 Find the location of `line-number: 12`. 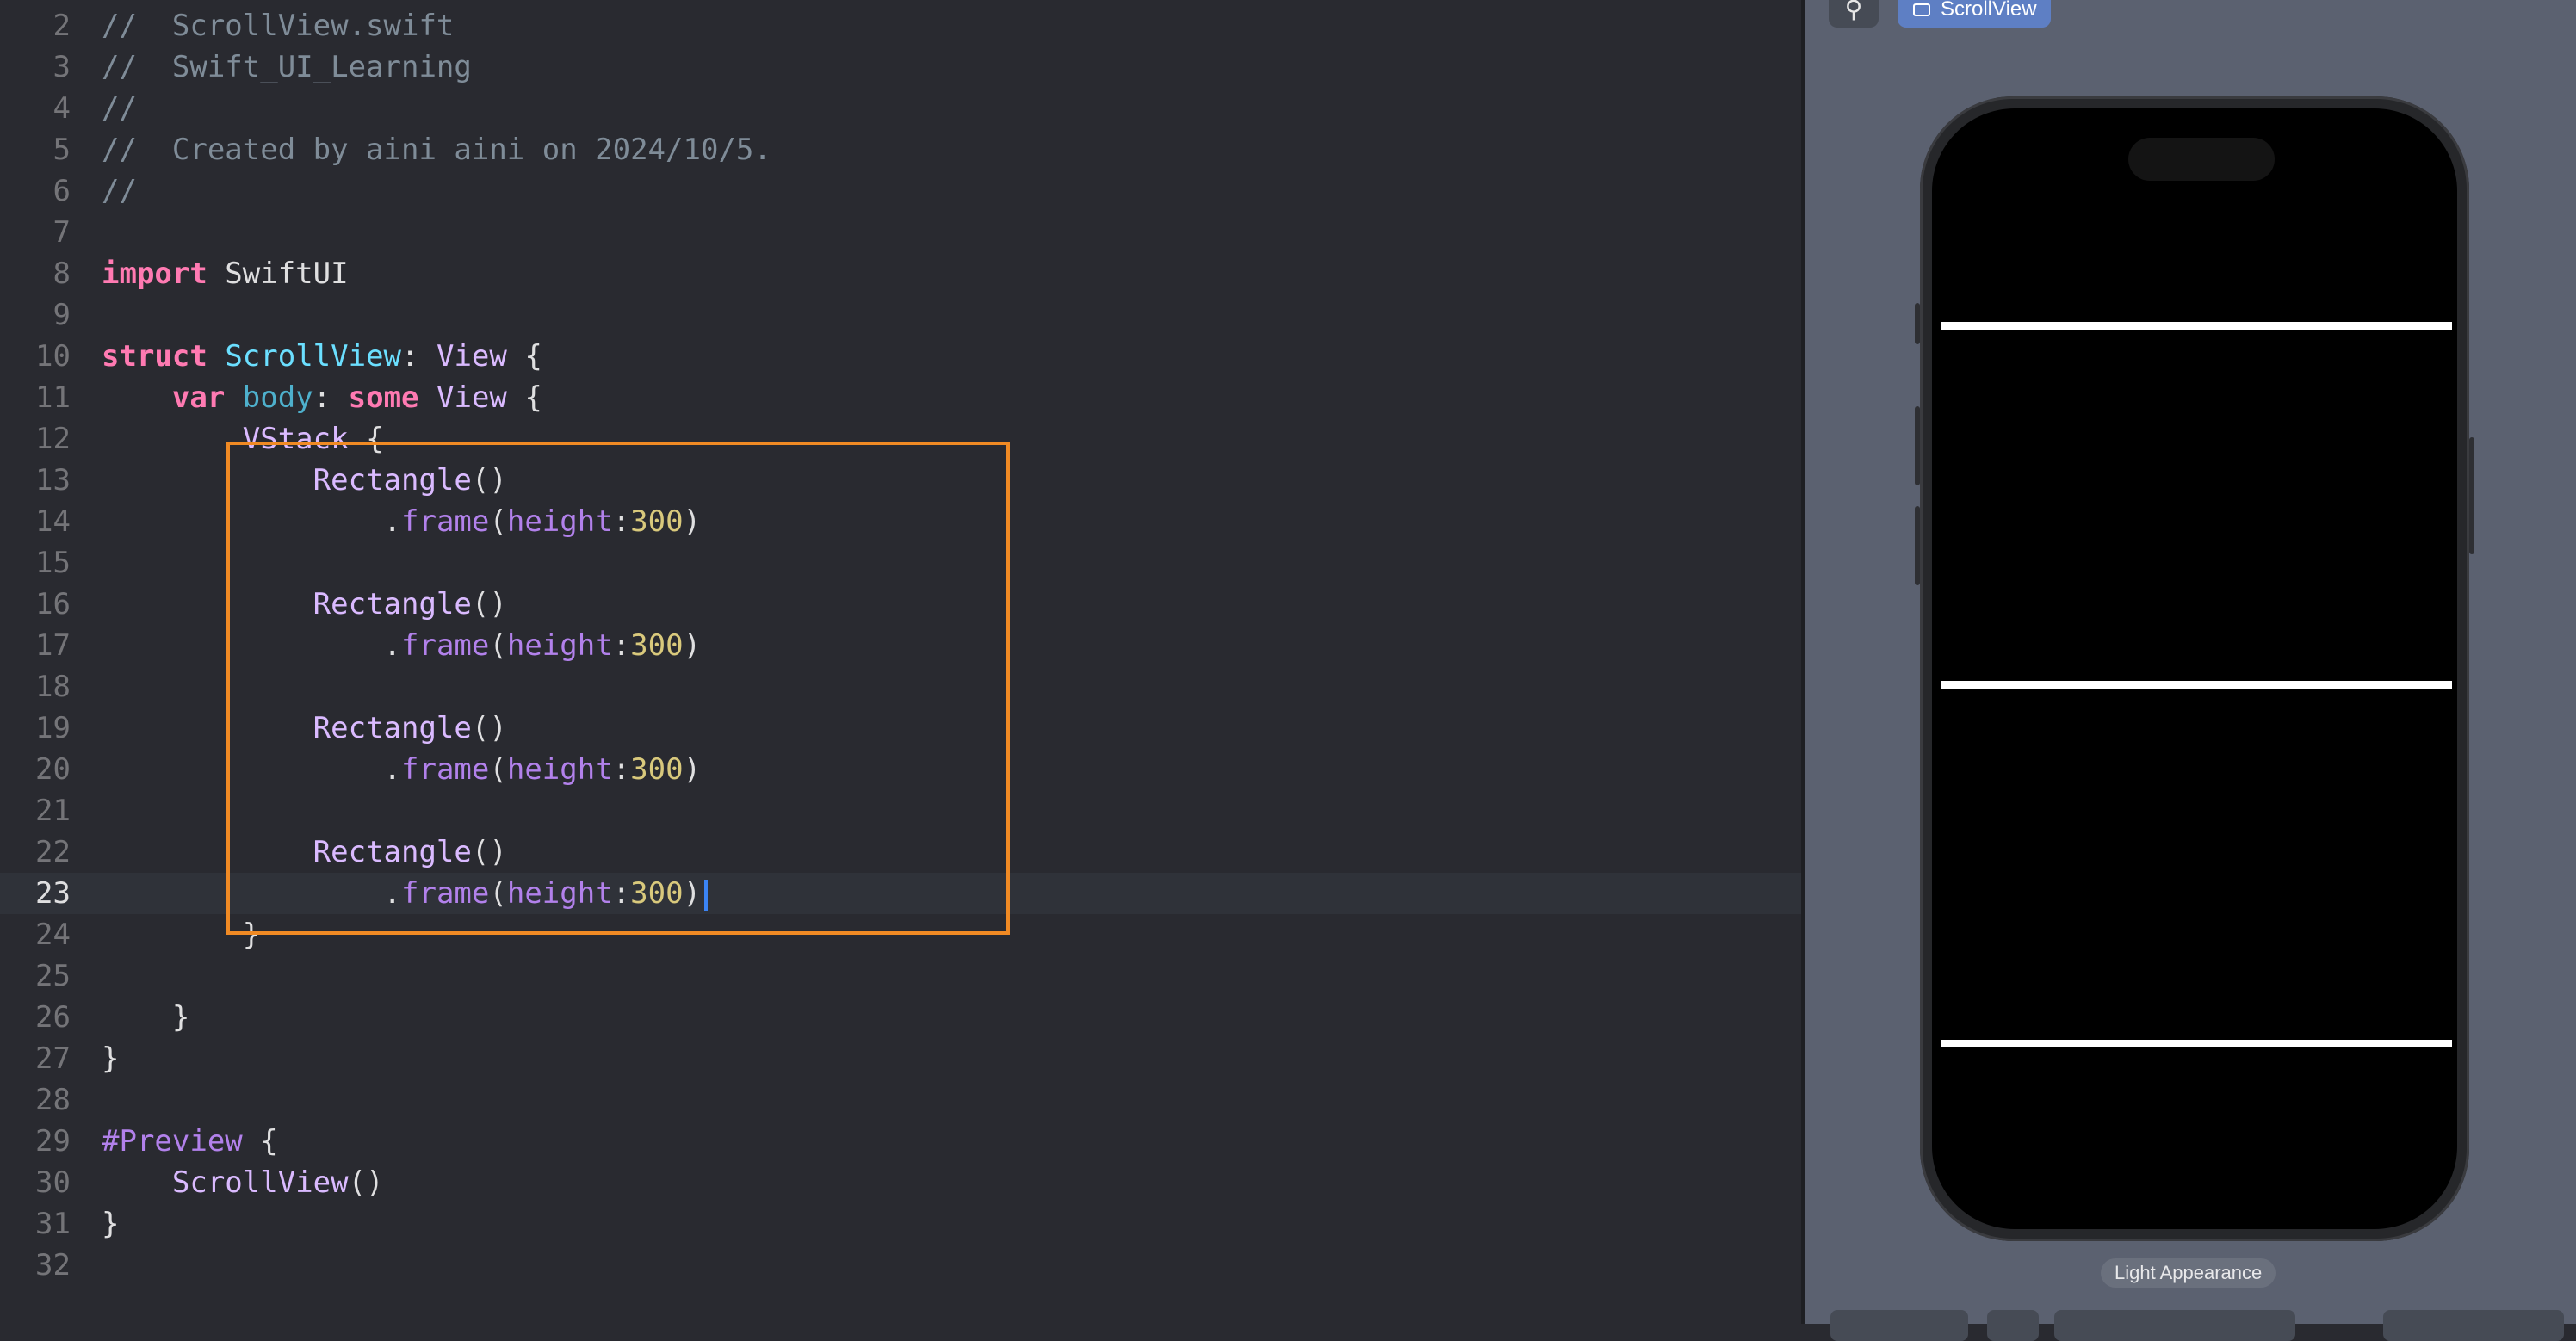

line-number: 12 is located at coordinates (53, 439).